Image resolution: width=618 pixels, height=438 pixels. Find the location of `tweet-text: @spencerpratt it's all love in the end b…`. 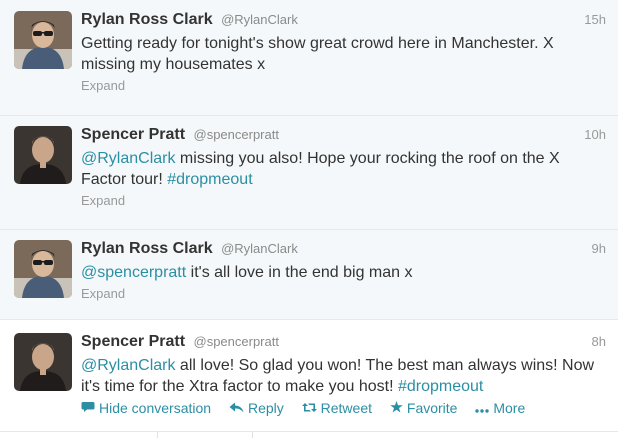

tweet-text: @spencerpratt it's all love in the end b… is located at coordinates (343, 272).